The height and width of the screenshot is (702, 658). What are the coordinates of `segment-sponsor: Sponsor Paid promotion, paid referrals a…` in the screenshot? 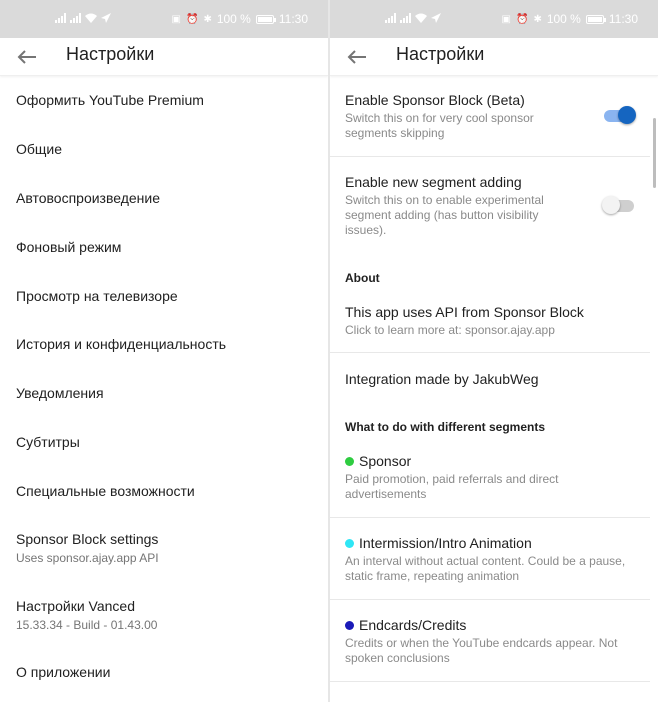 It's located at (490, 477).